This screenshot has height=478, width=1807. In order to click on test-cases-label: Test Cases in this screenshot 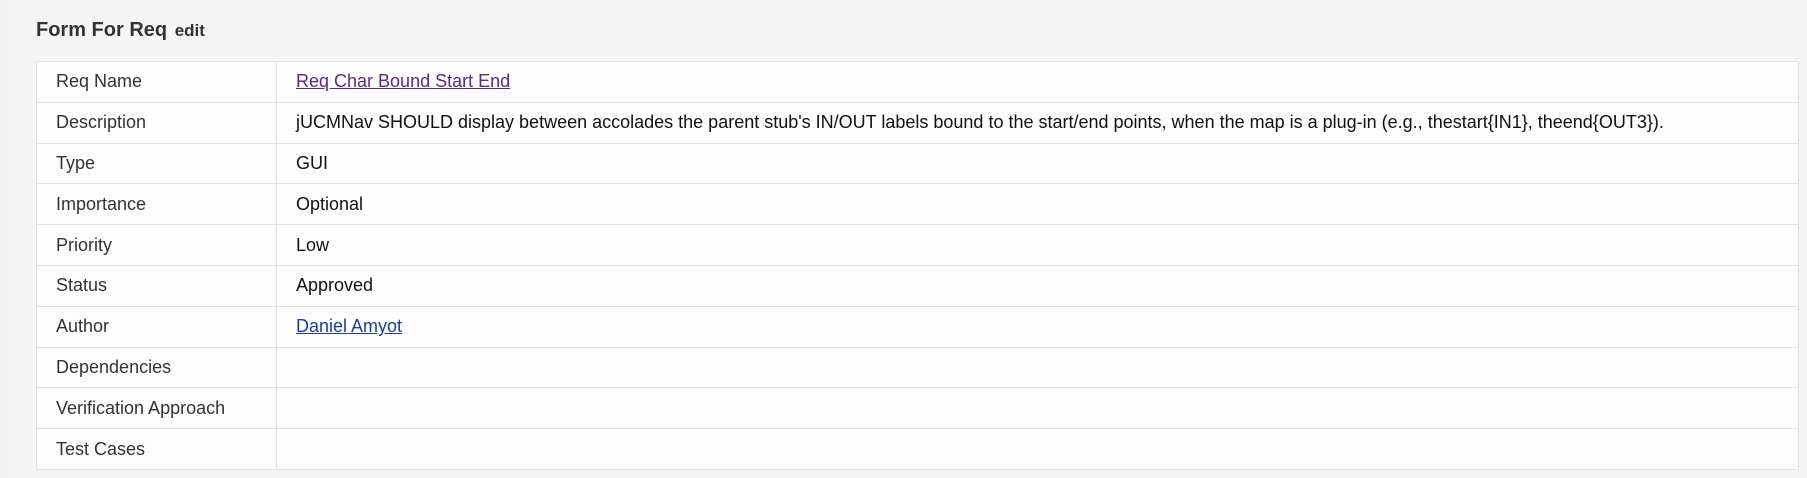, I will do `click(156, 449)`.